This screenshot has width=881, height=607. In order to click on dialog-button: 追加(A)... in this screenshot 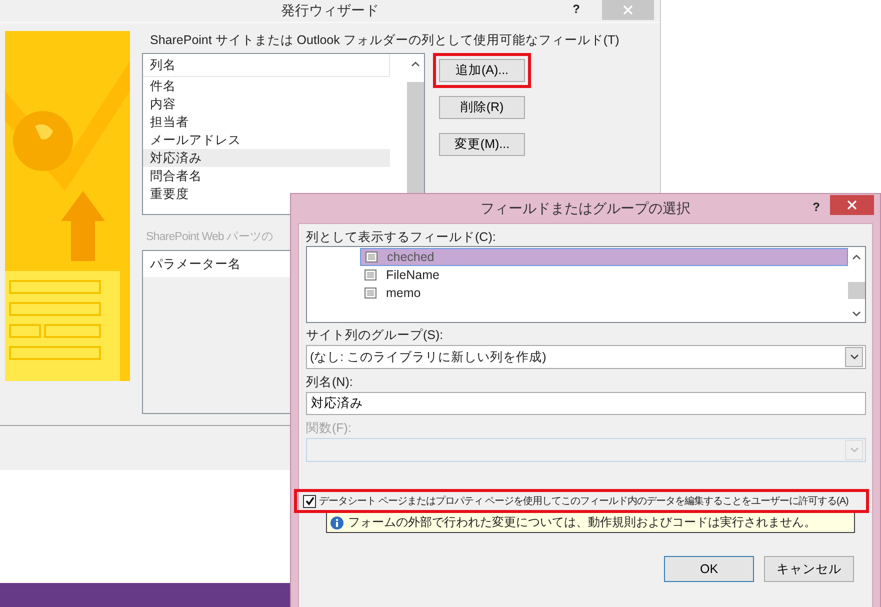, I will do `click(482, 70)`.